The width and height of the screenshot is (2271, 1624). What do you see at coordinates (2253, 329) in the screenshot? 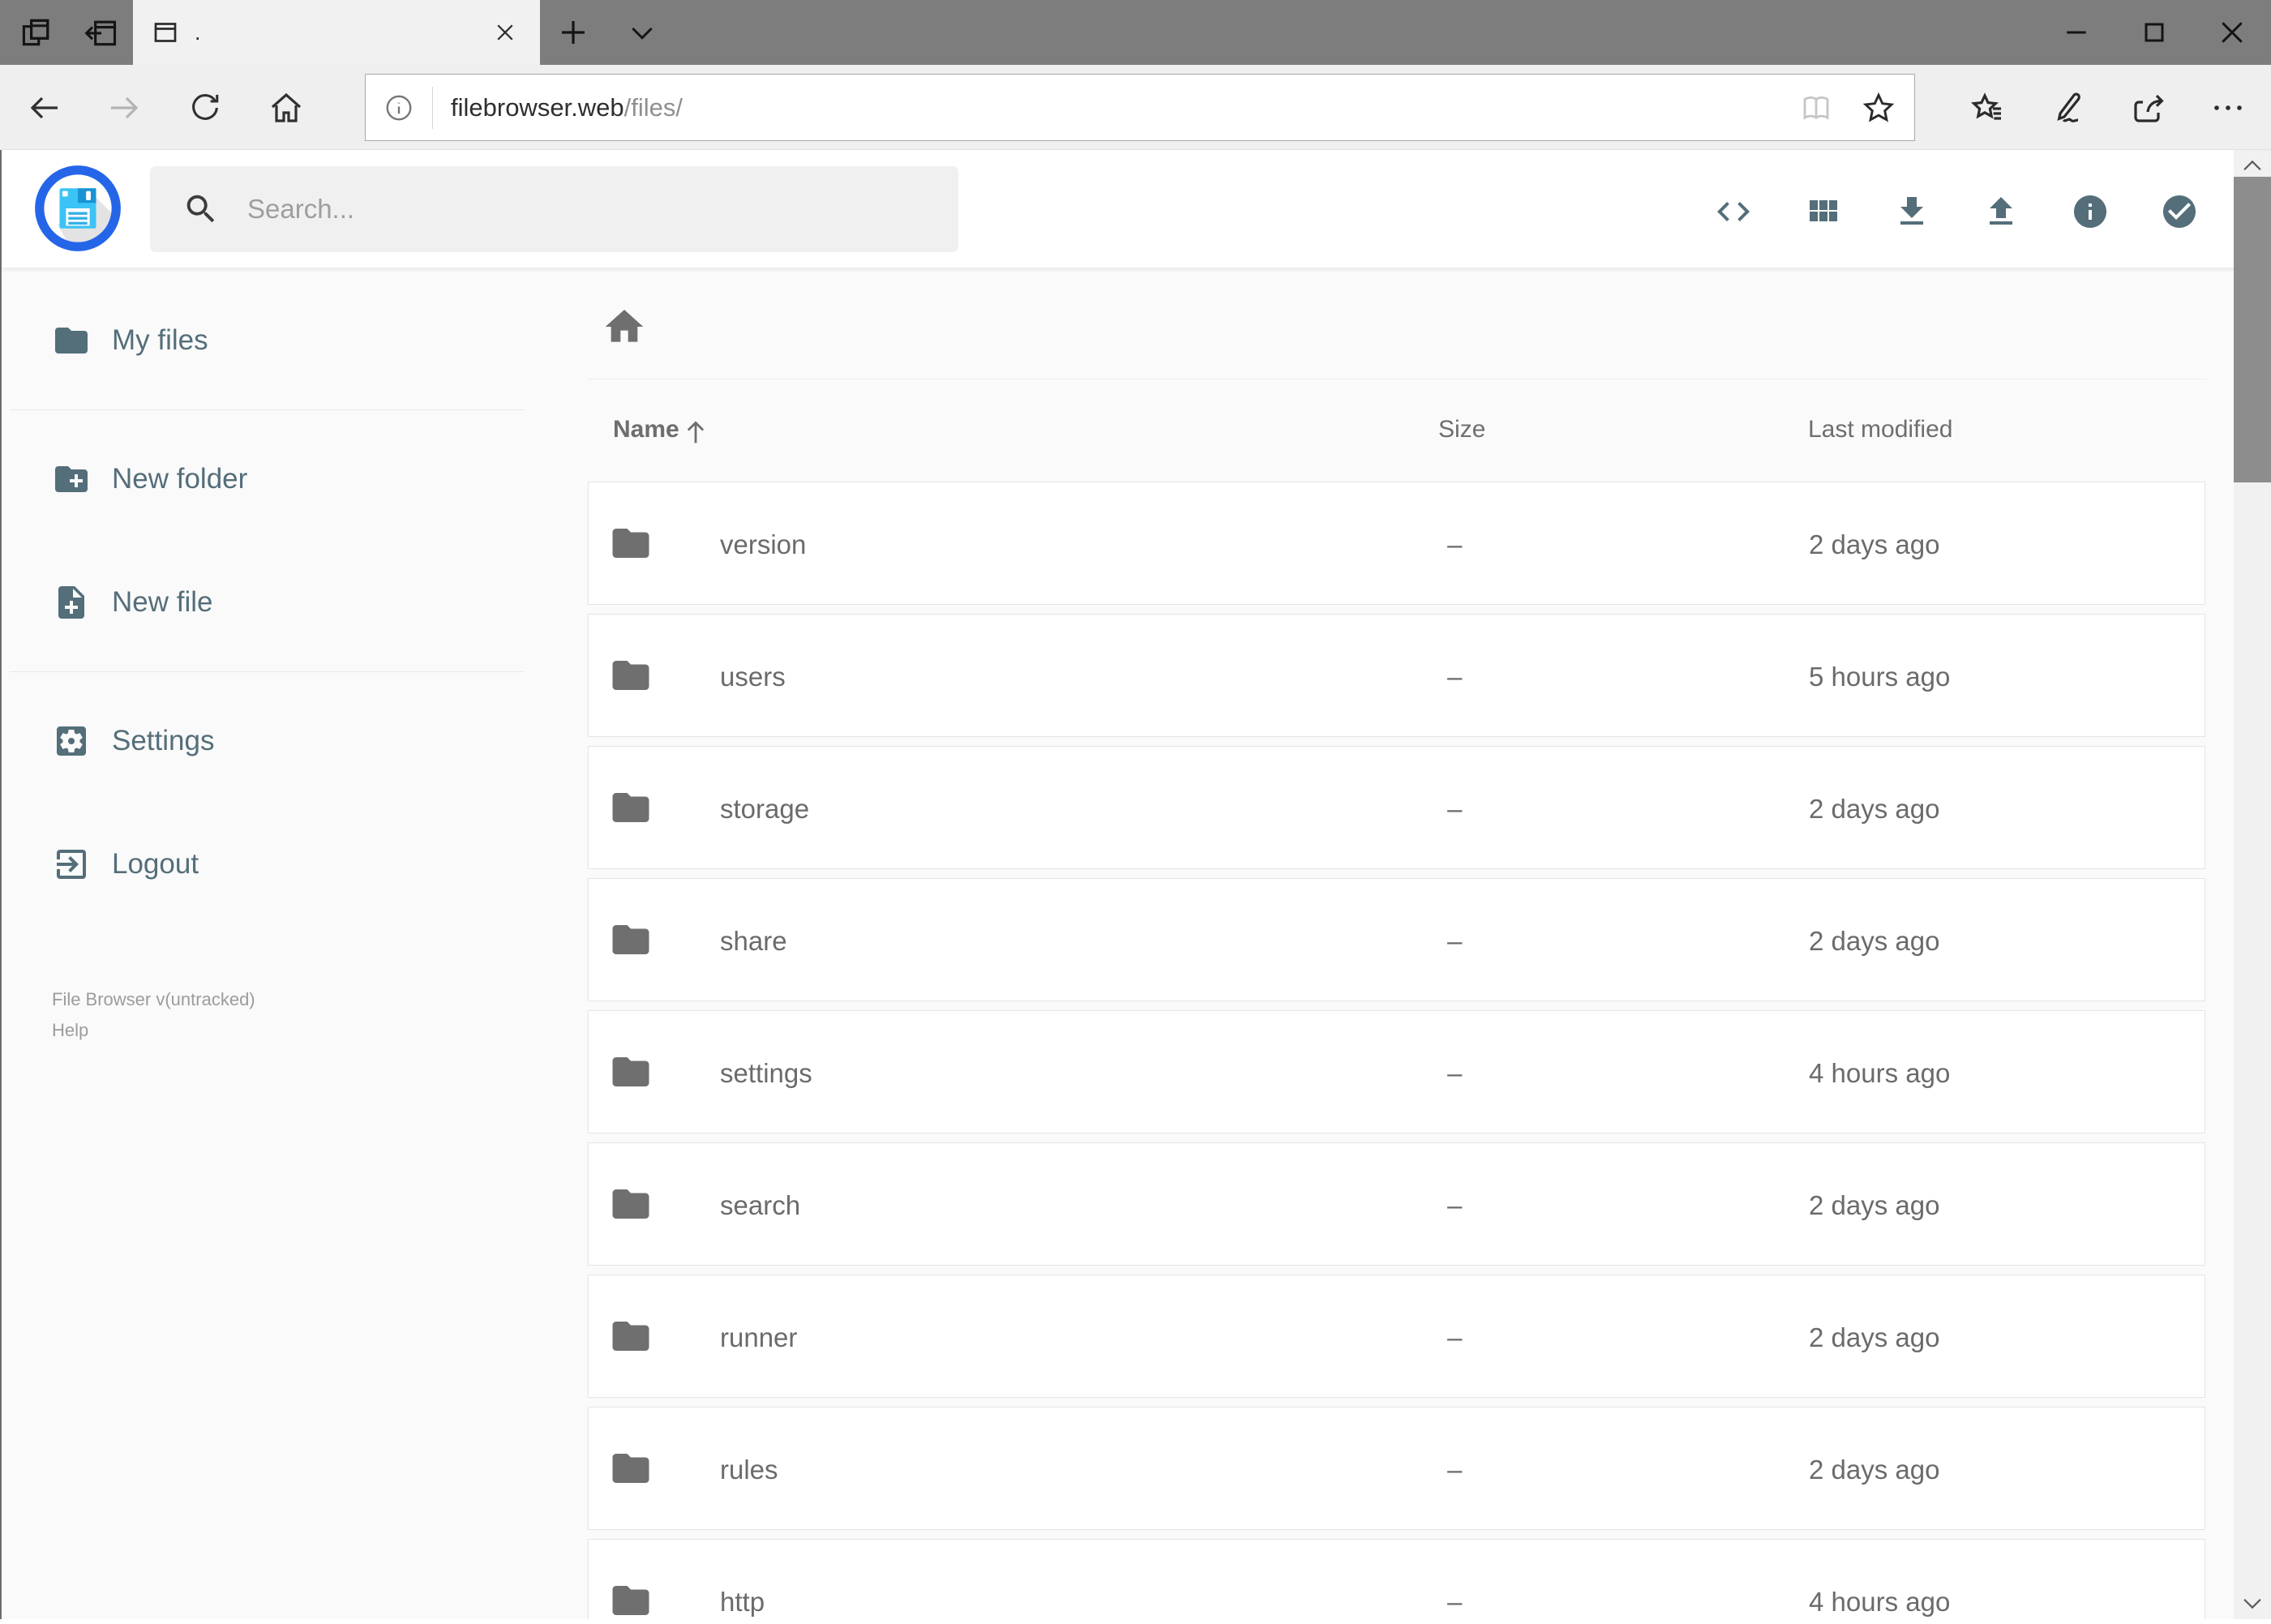
I see `scrollbar-thumb` at bounding box center [2253, 329].